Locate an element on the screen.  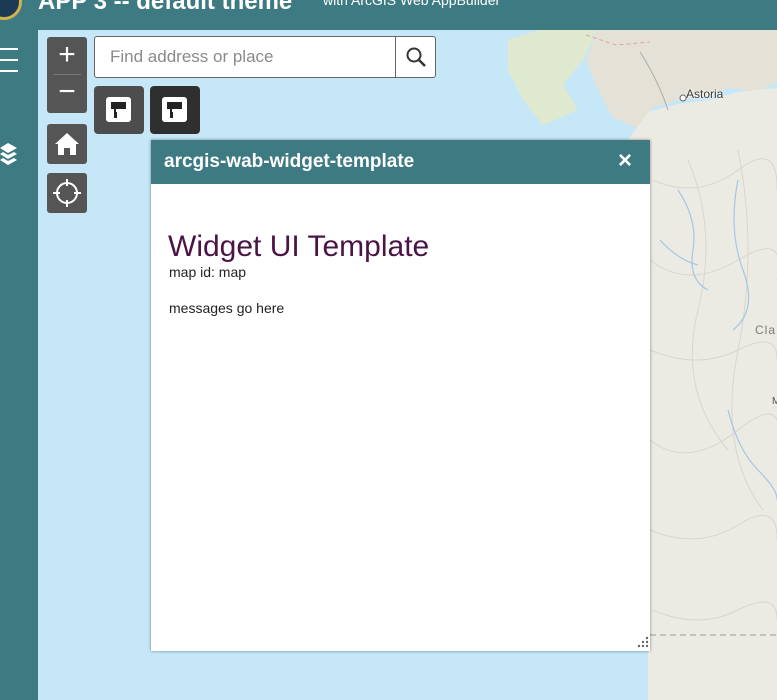
zoom-out-button: − is located at coordinates (67, 93).